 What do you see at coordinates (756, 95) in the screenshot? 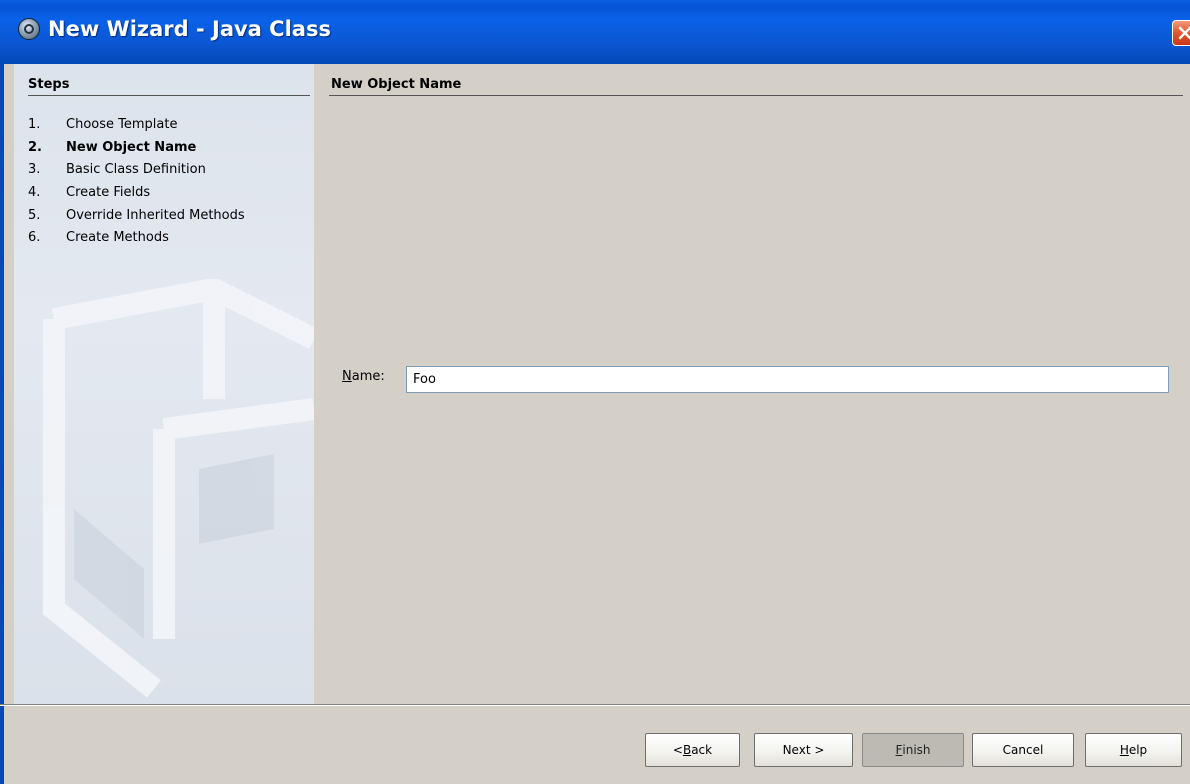
I see `title-divider` at bounding box center [756, 95].